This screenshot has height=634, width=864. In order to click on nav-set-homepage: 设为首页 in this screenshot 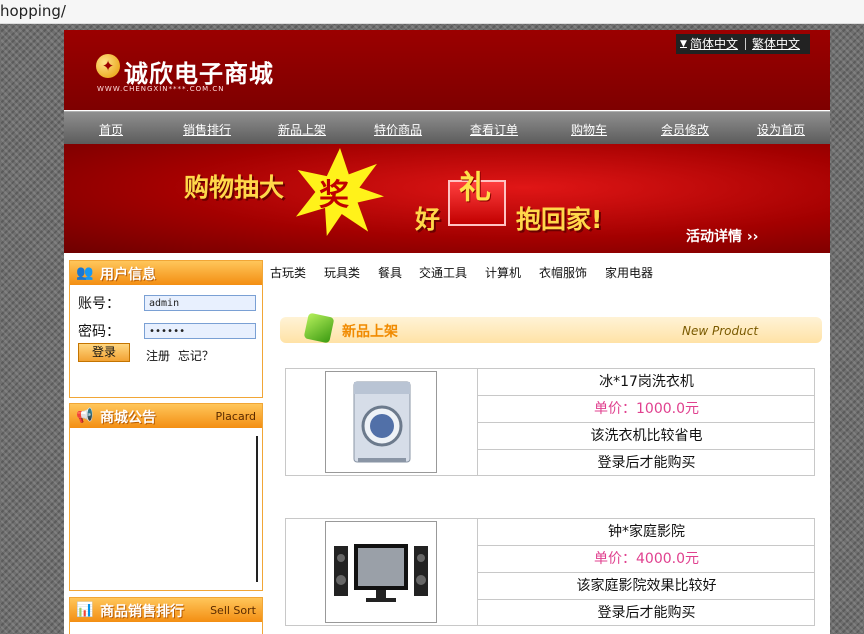, I will do `click(781, 129)`.